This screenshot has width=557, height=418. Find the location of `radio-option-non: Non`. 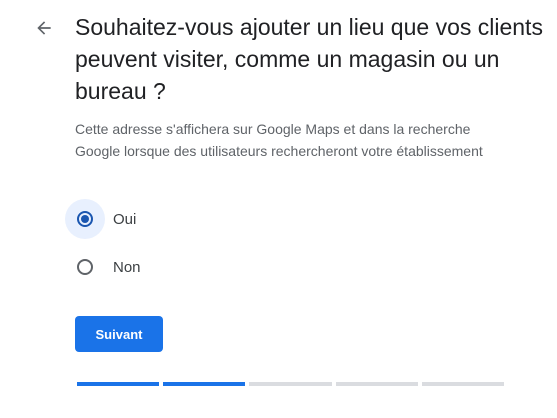

radio-option-non: Non is located at coordinates (103, 267).